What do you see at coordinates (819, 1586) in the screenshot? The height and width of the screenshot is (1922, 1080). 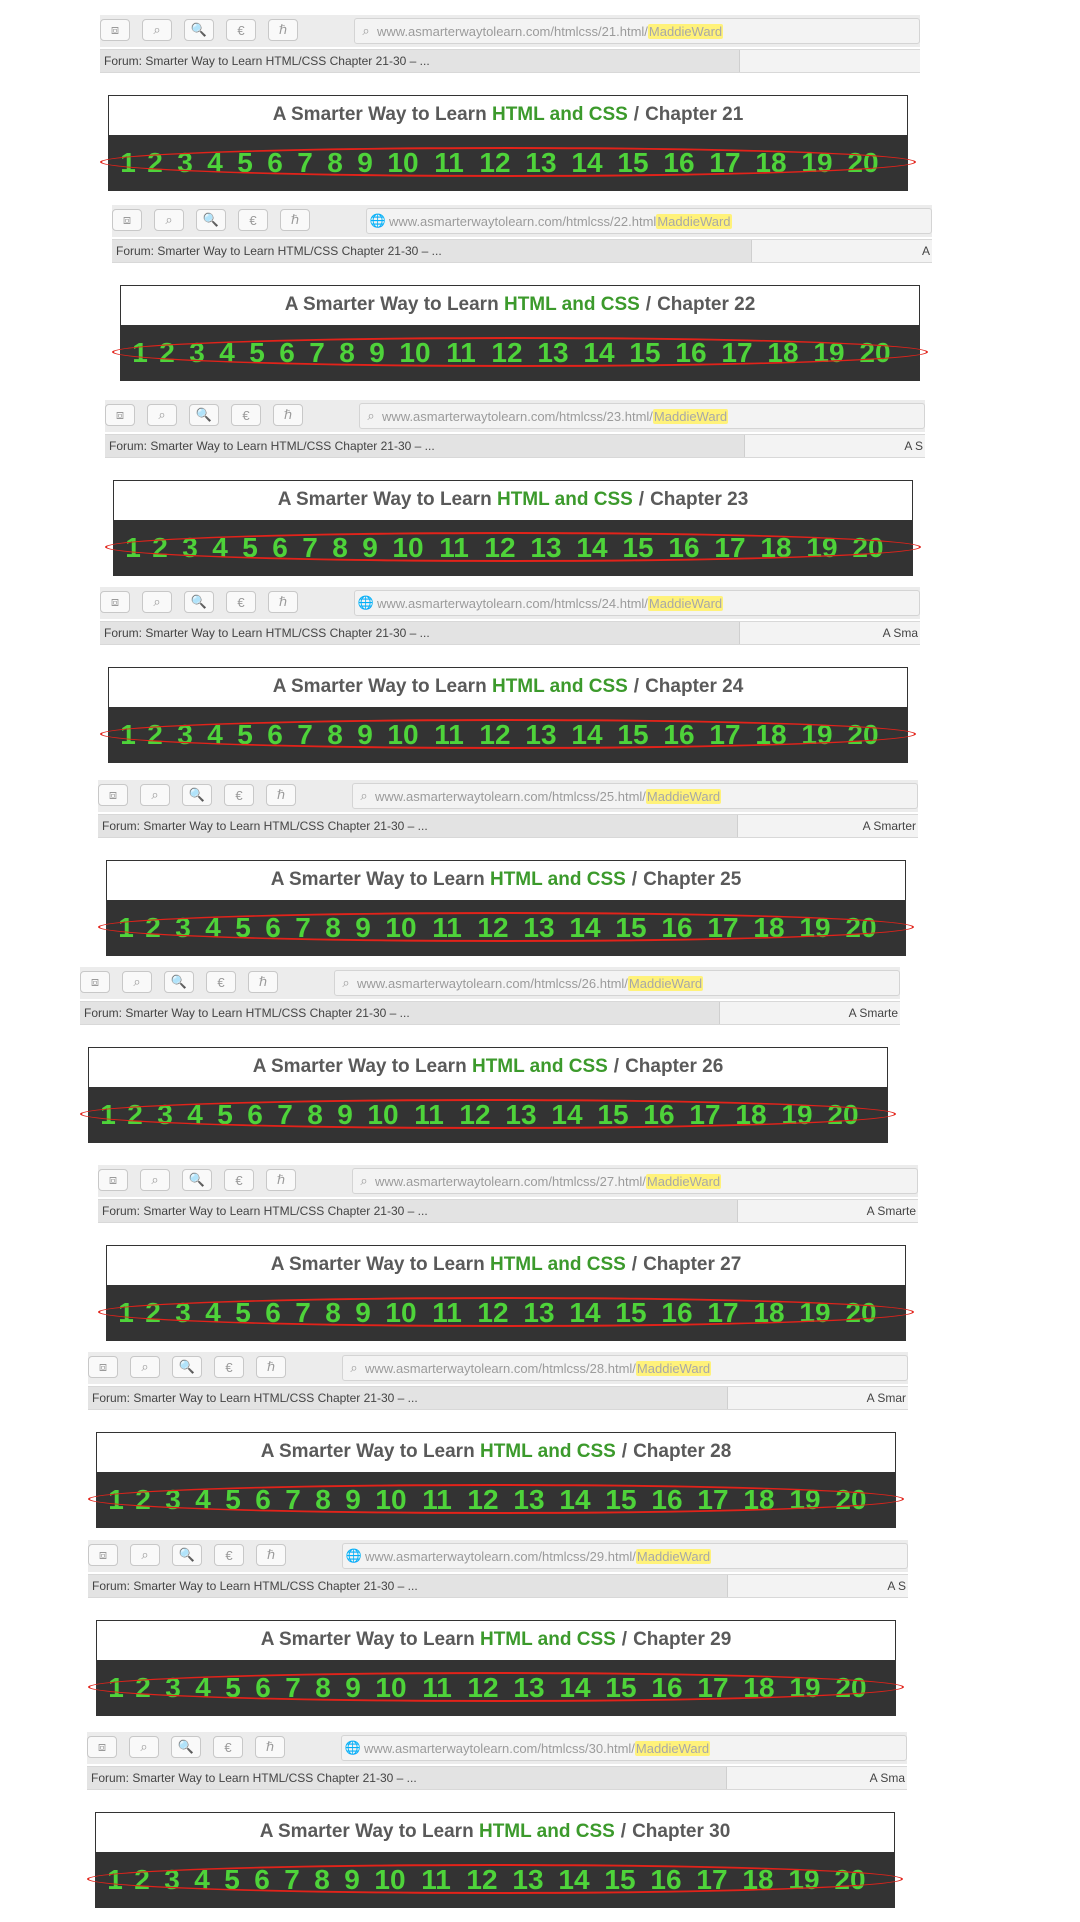 I see `tab-other: A S` at bounding box center [819, 1586].